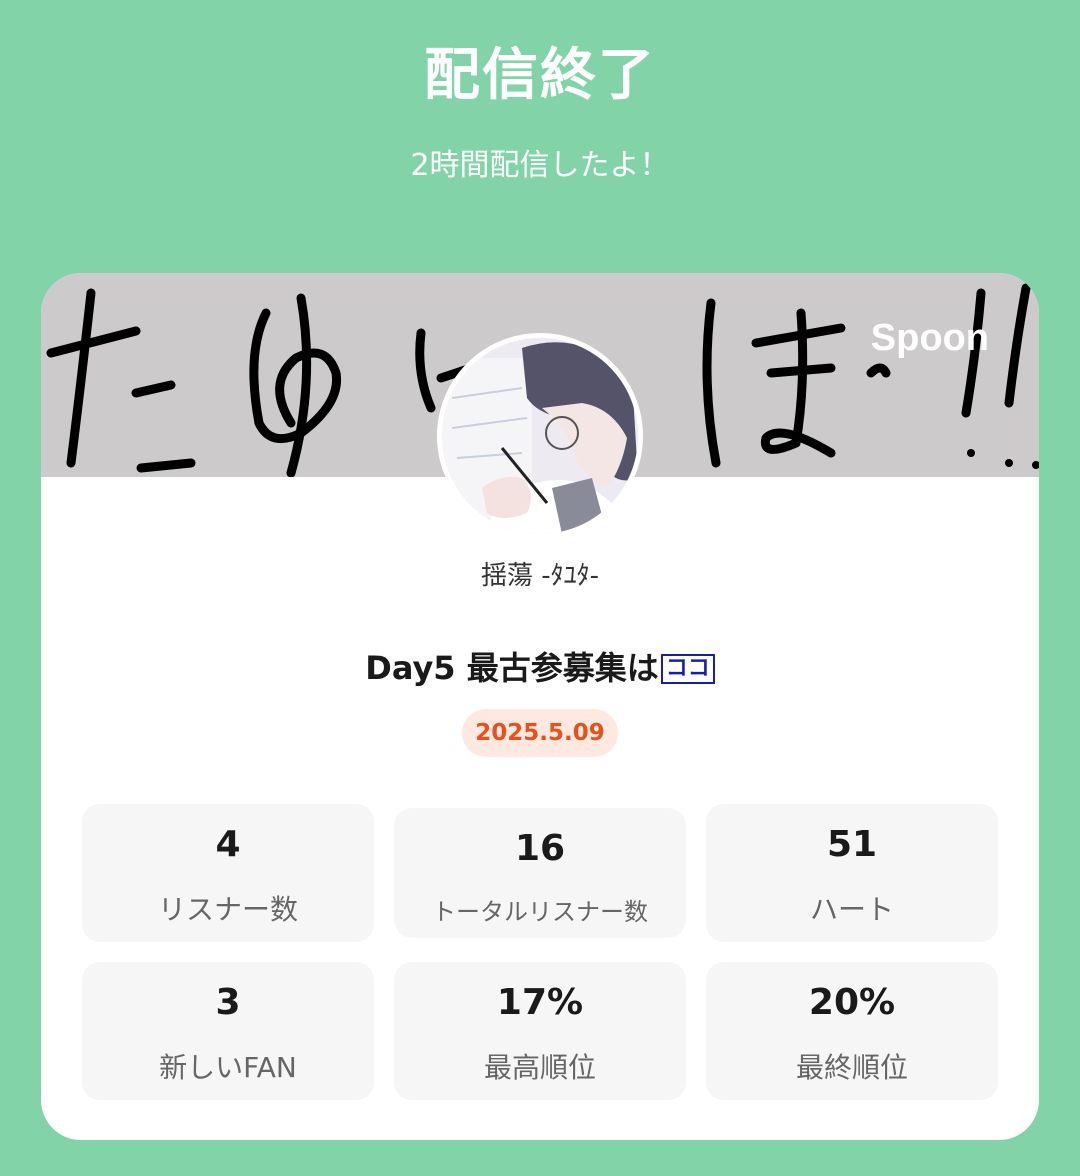 The height and width of the screenshot is (1176, 1080). Describe the element at coordinates (228, 844) in the screenshot. I see `stat-value: 4` at that location.